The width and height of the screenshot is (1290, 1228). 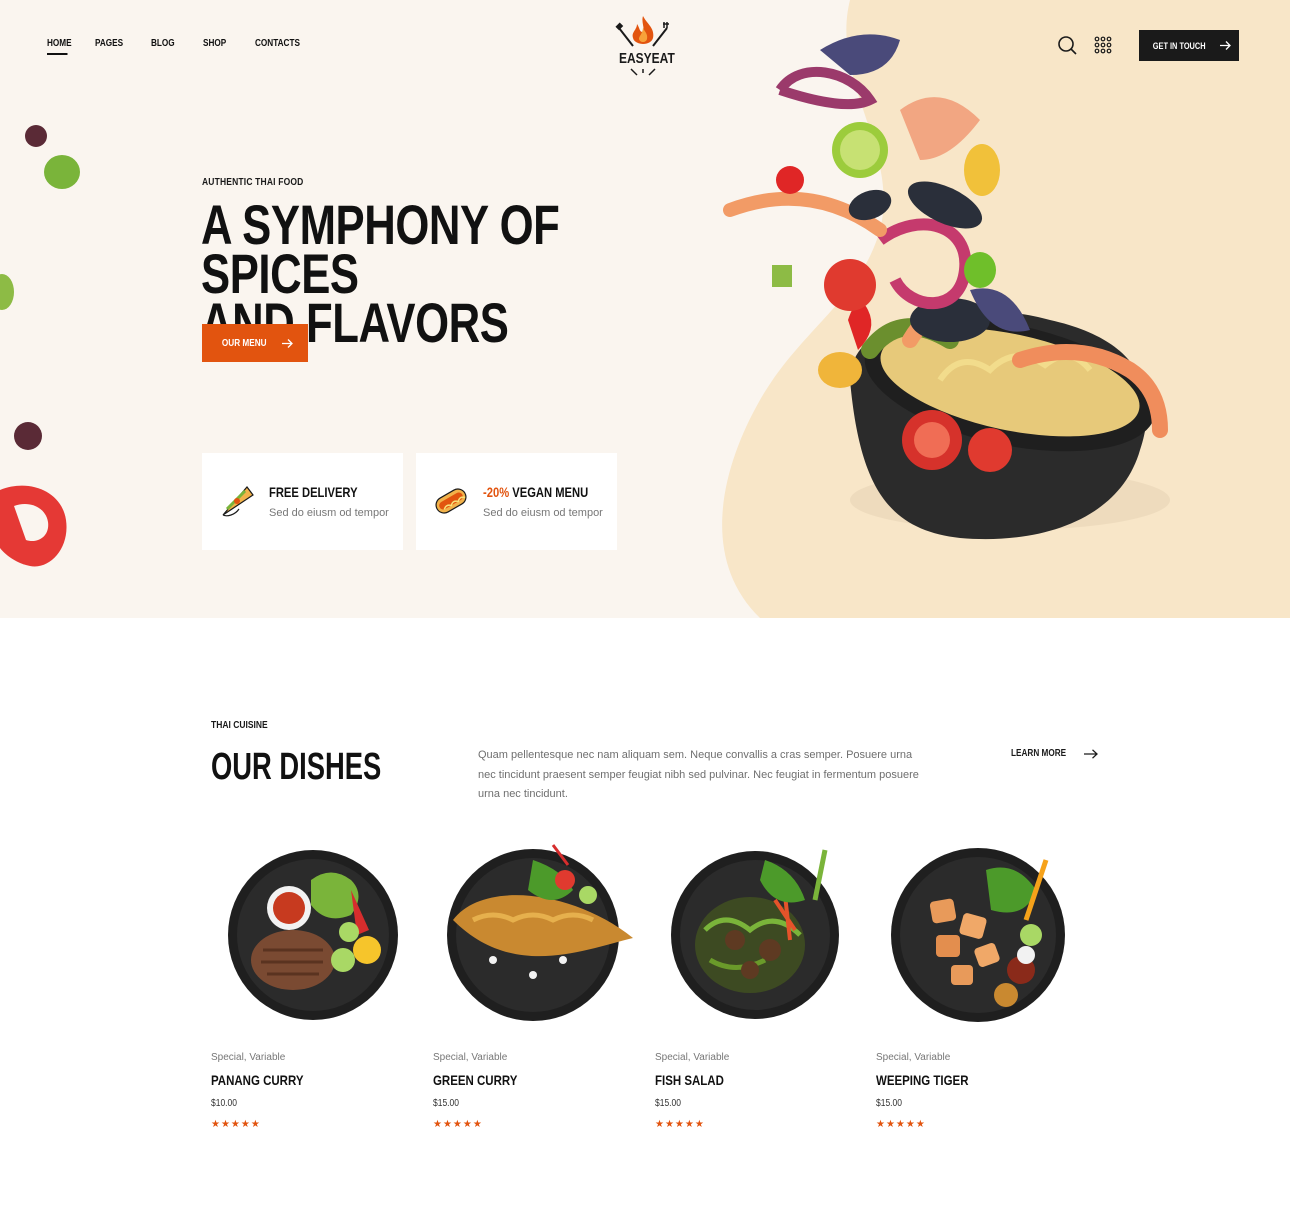 I want to click on feature-discount: -20%, so click(x=496, y=492).